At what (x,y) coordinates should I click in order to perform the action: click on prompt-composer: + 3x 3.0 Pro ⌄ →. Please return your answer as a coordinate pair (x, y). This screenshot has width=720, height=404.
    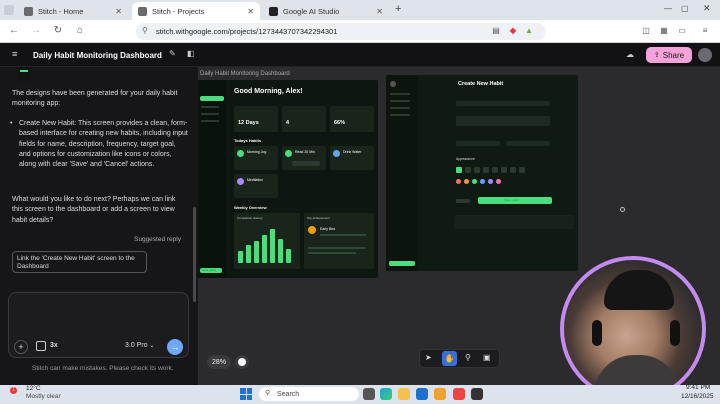
    Looking at the image, I should click on (98, 325).